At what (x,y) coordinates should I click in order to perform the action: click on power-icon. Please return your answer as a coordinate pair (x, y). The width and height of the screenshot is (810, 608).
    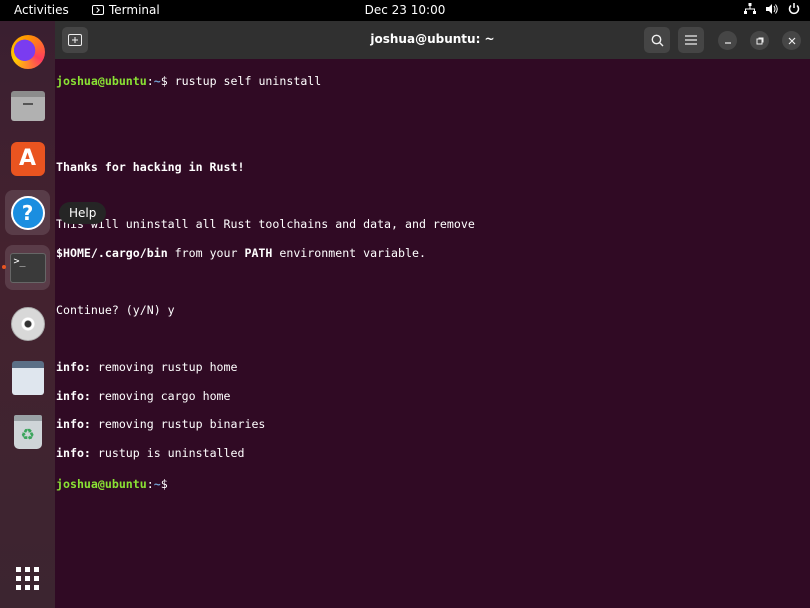
    Looking at the image, I should click on (794, 9).